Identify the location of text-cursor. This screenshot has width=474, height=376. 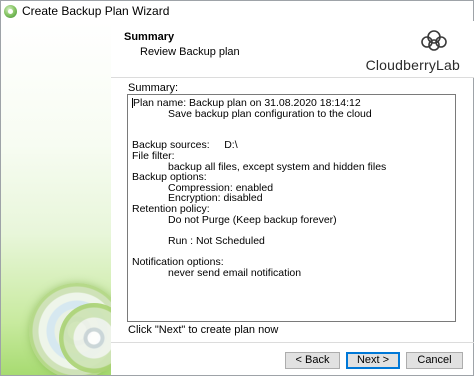
(132, 103).